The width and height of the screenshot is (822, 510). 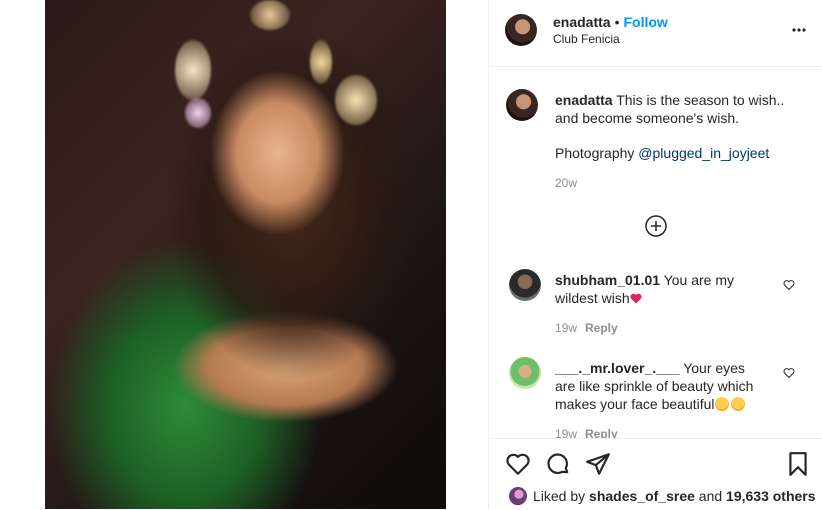 What do you see at coordinates (566, 183) in the screenshot?
I see `caption-timestamp: 20w` at bounding box center [566, 183].